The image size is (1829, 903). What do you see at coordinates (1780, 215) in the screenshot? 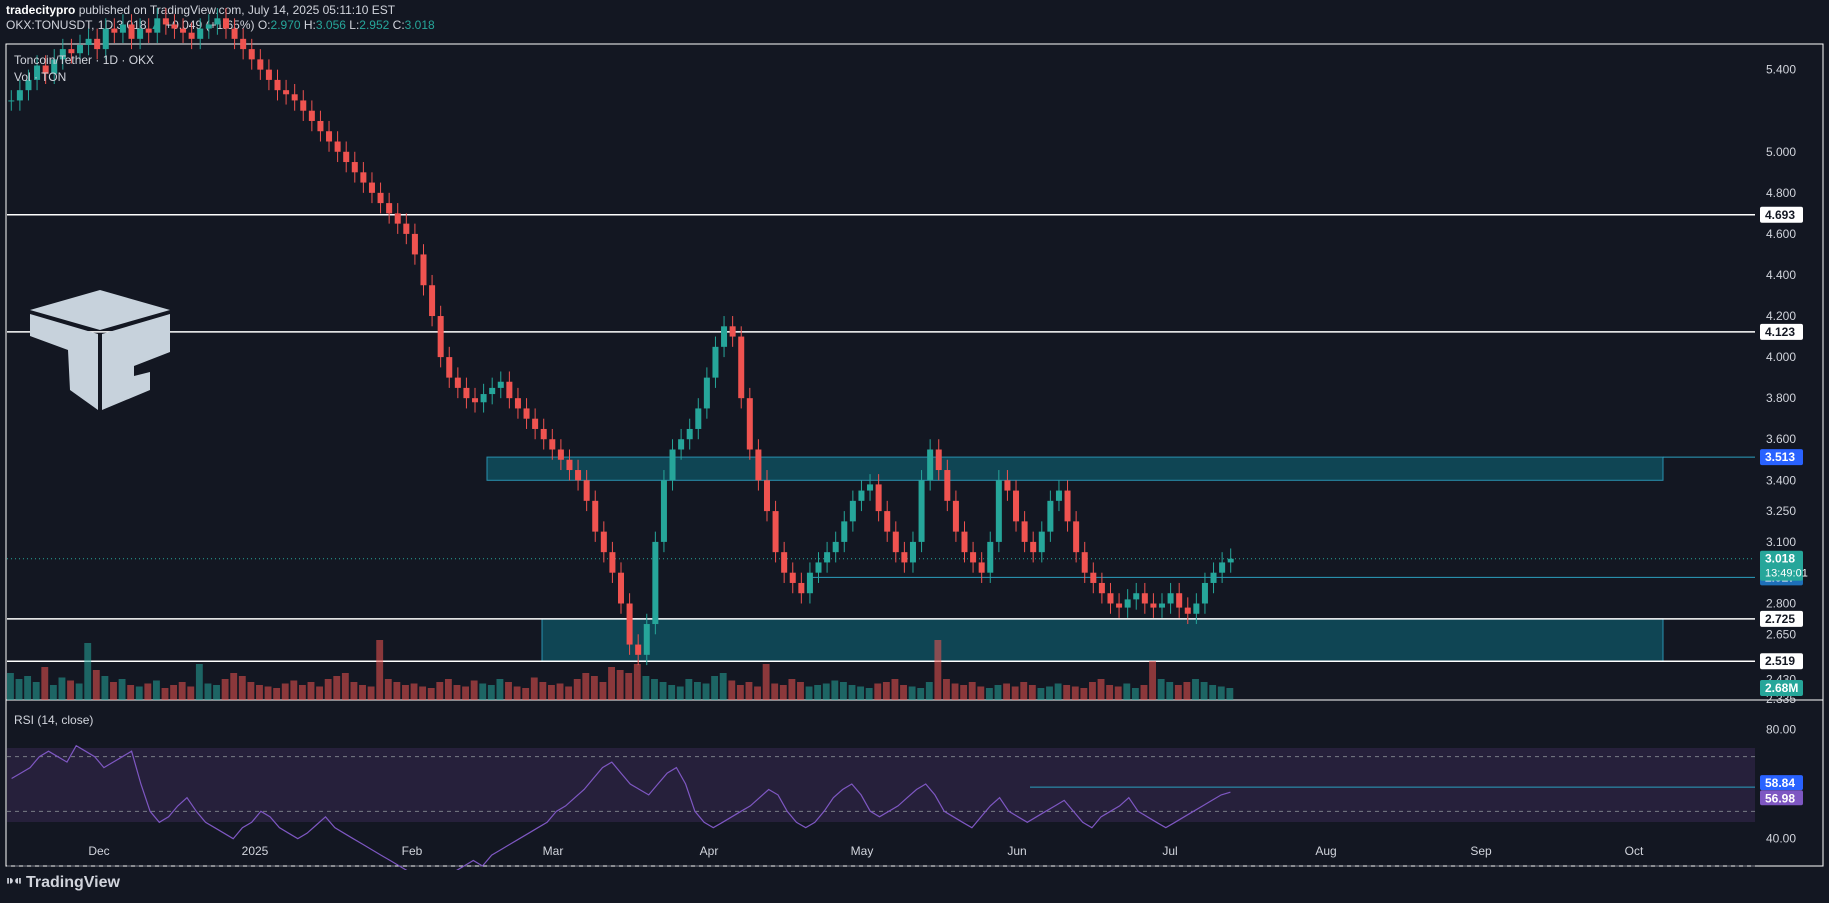
I see `level-price-badge: 4.693` at bounding box center [1780, 215].